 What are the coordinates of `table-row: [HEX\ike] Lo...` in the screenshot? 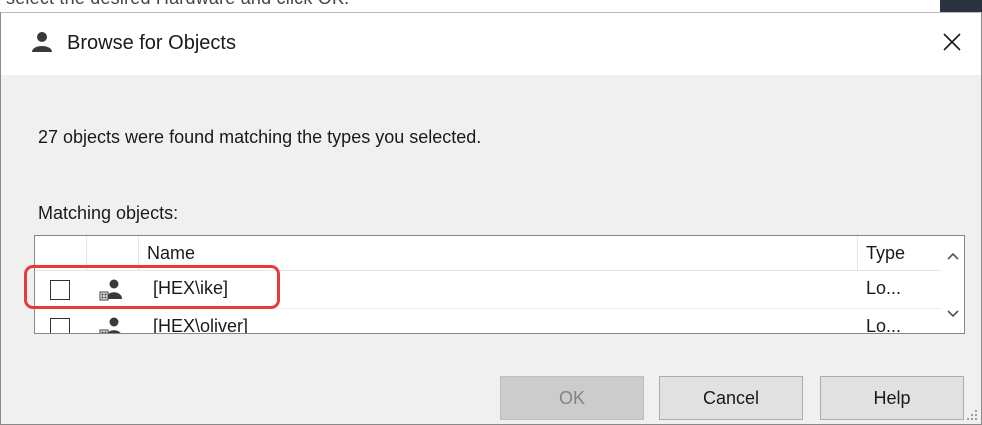 It's located at (488, 290).